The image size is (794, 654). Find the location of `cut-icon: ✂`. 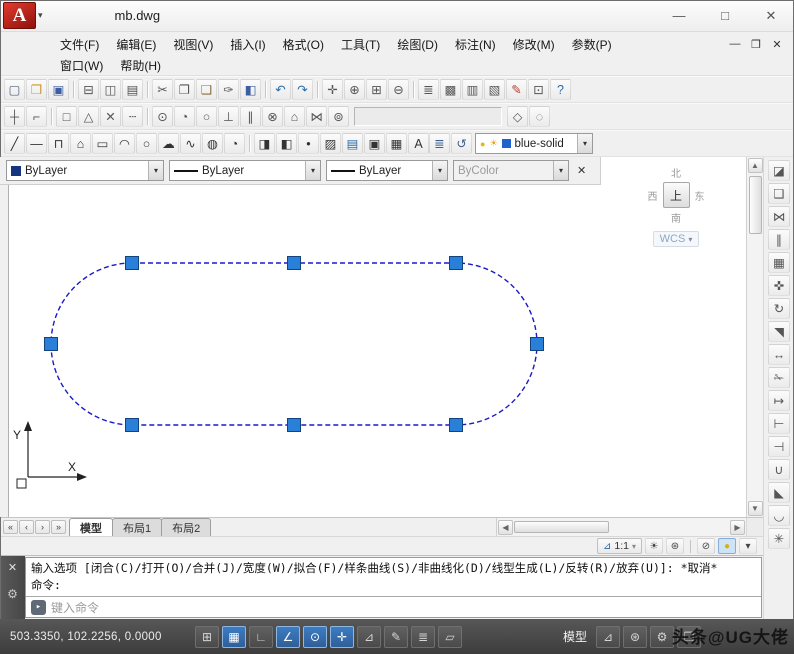

cut-icon: ✂ is located at coordinates (162, 89).